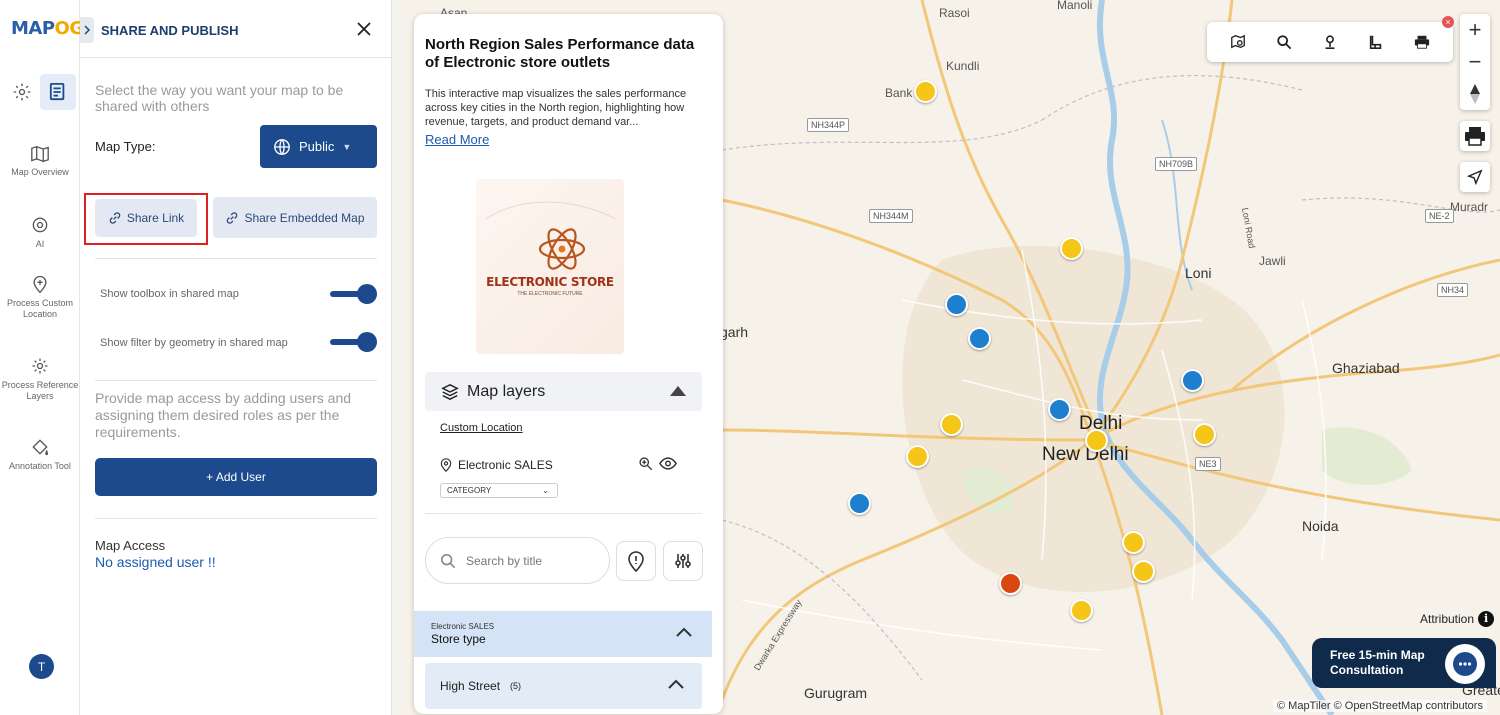 The height and width of the screenshot is (715, 1500). I want to click on share-link-highlight: Share Link, so click(146, 219).